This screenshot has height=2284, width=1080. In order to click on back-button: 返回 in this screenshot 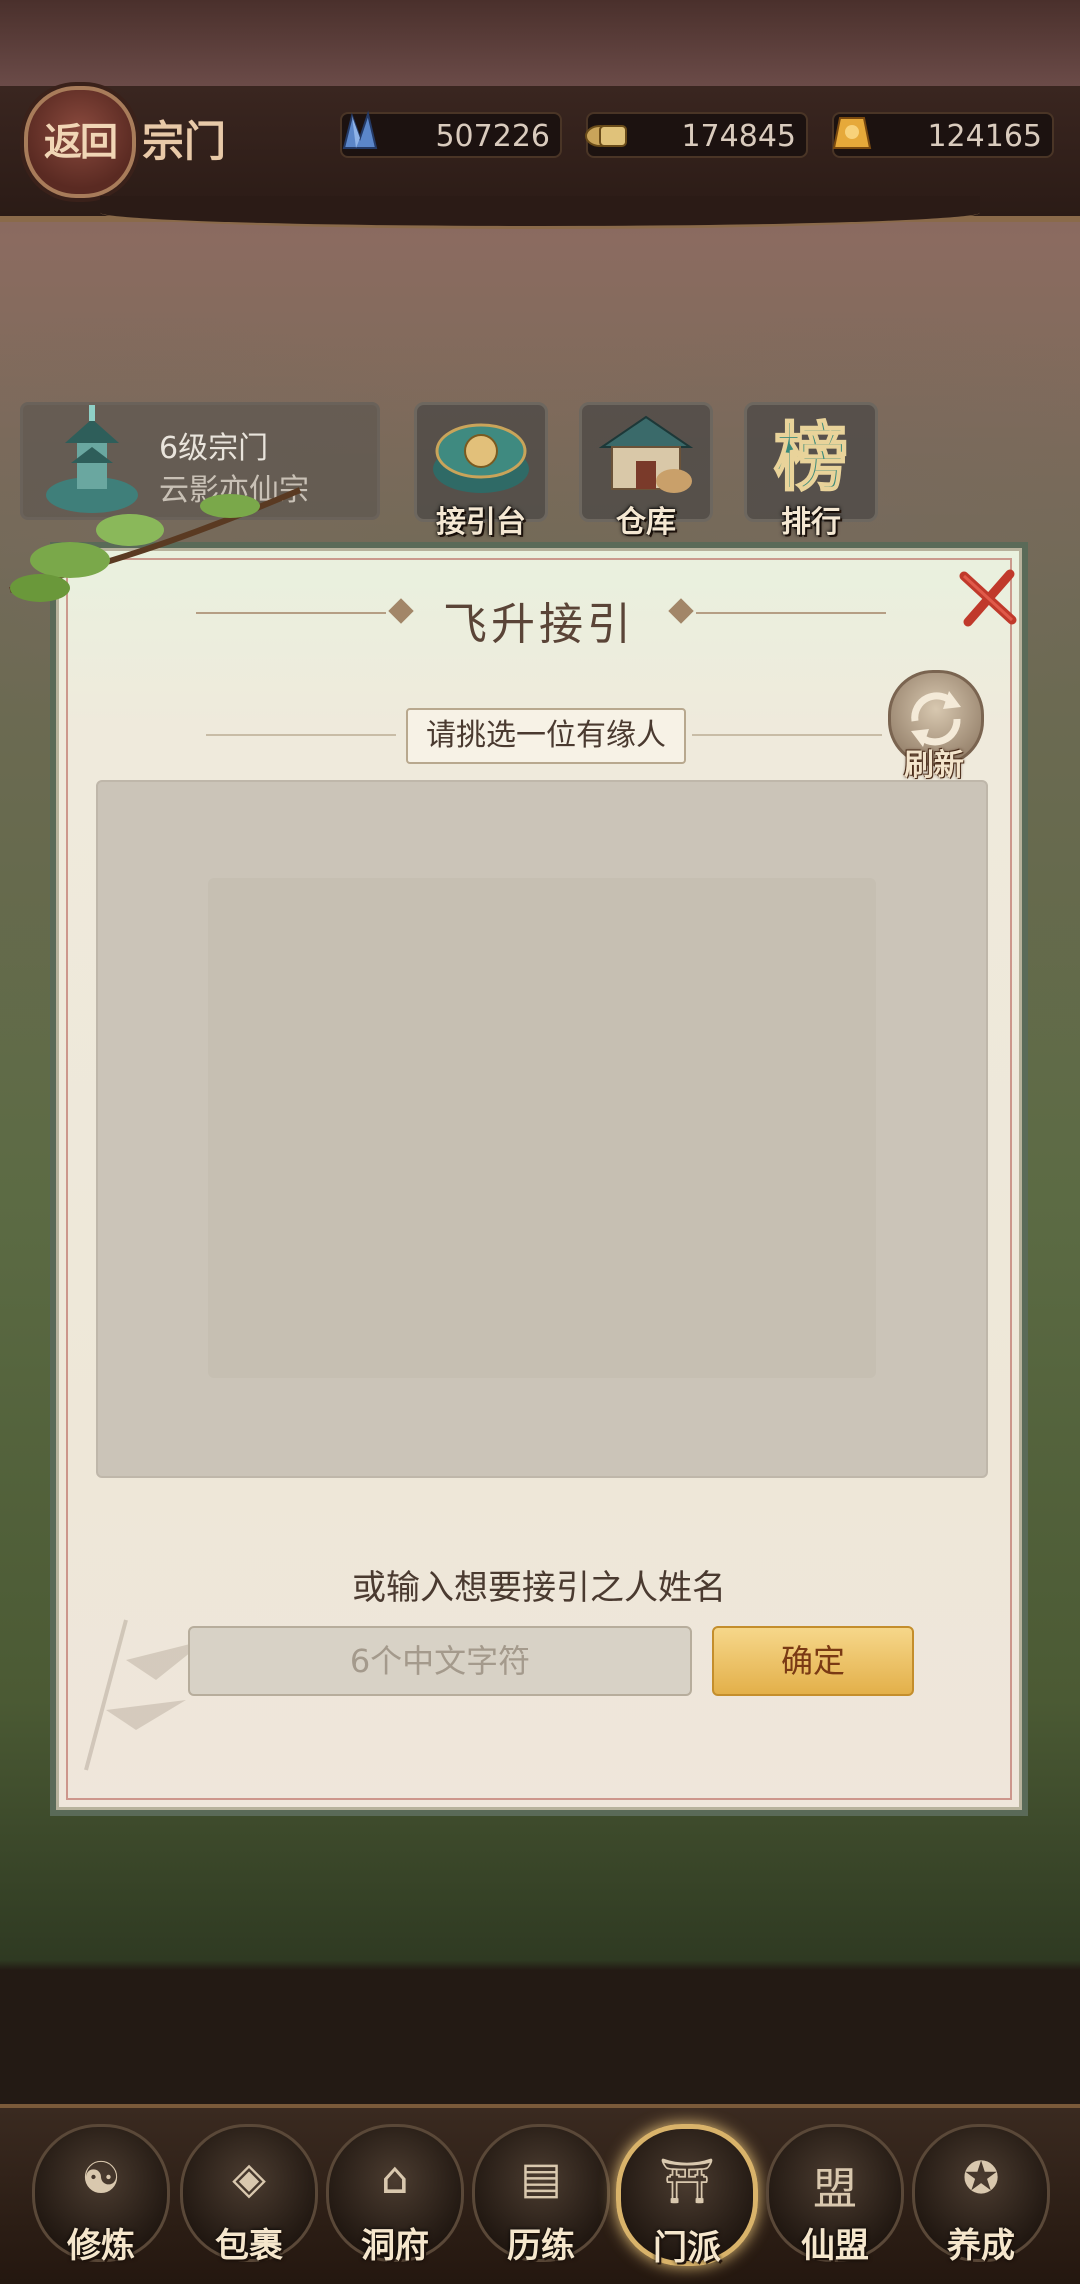, I will do `click(80, 142)`.